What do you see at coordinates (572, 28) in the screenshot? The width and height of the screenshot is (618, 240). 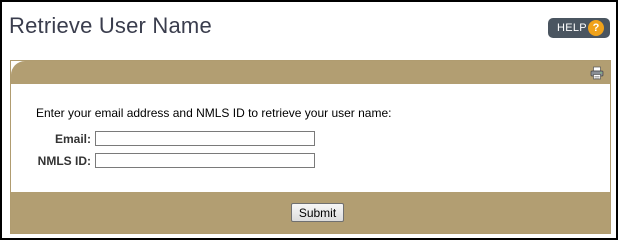 I see `help-button-label: HELP` at bounding box center [572, 28].